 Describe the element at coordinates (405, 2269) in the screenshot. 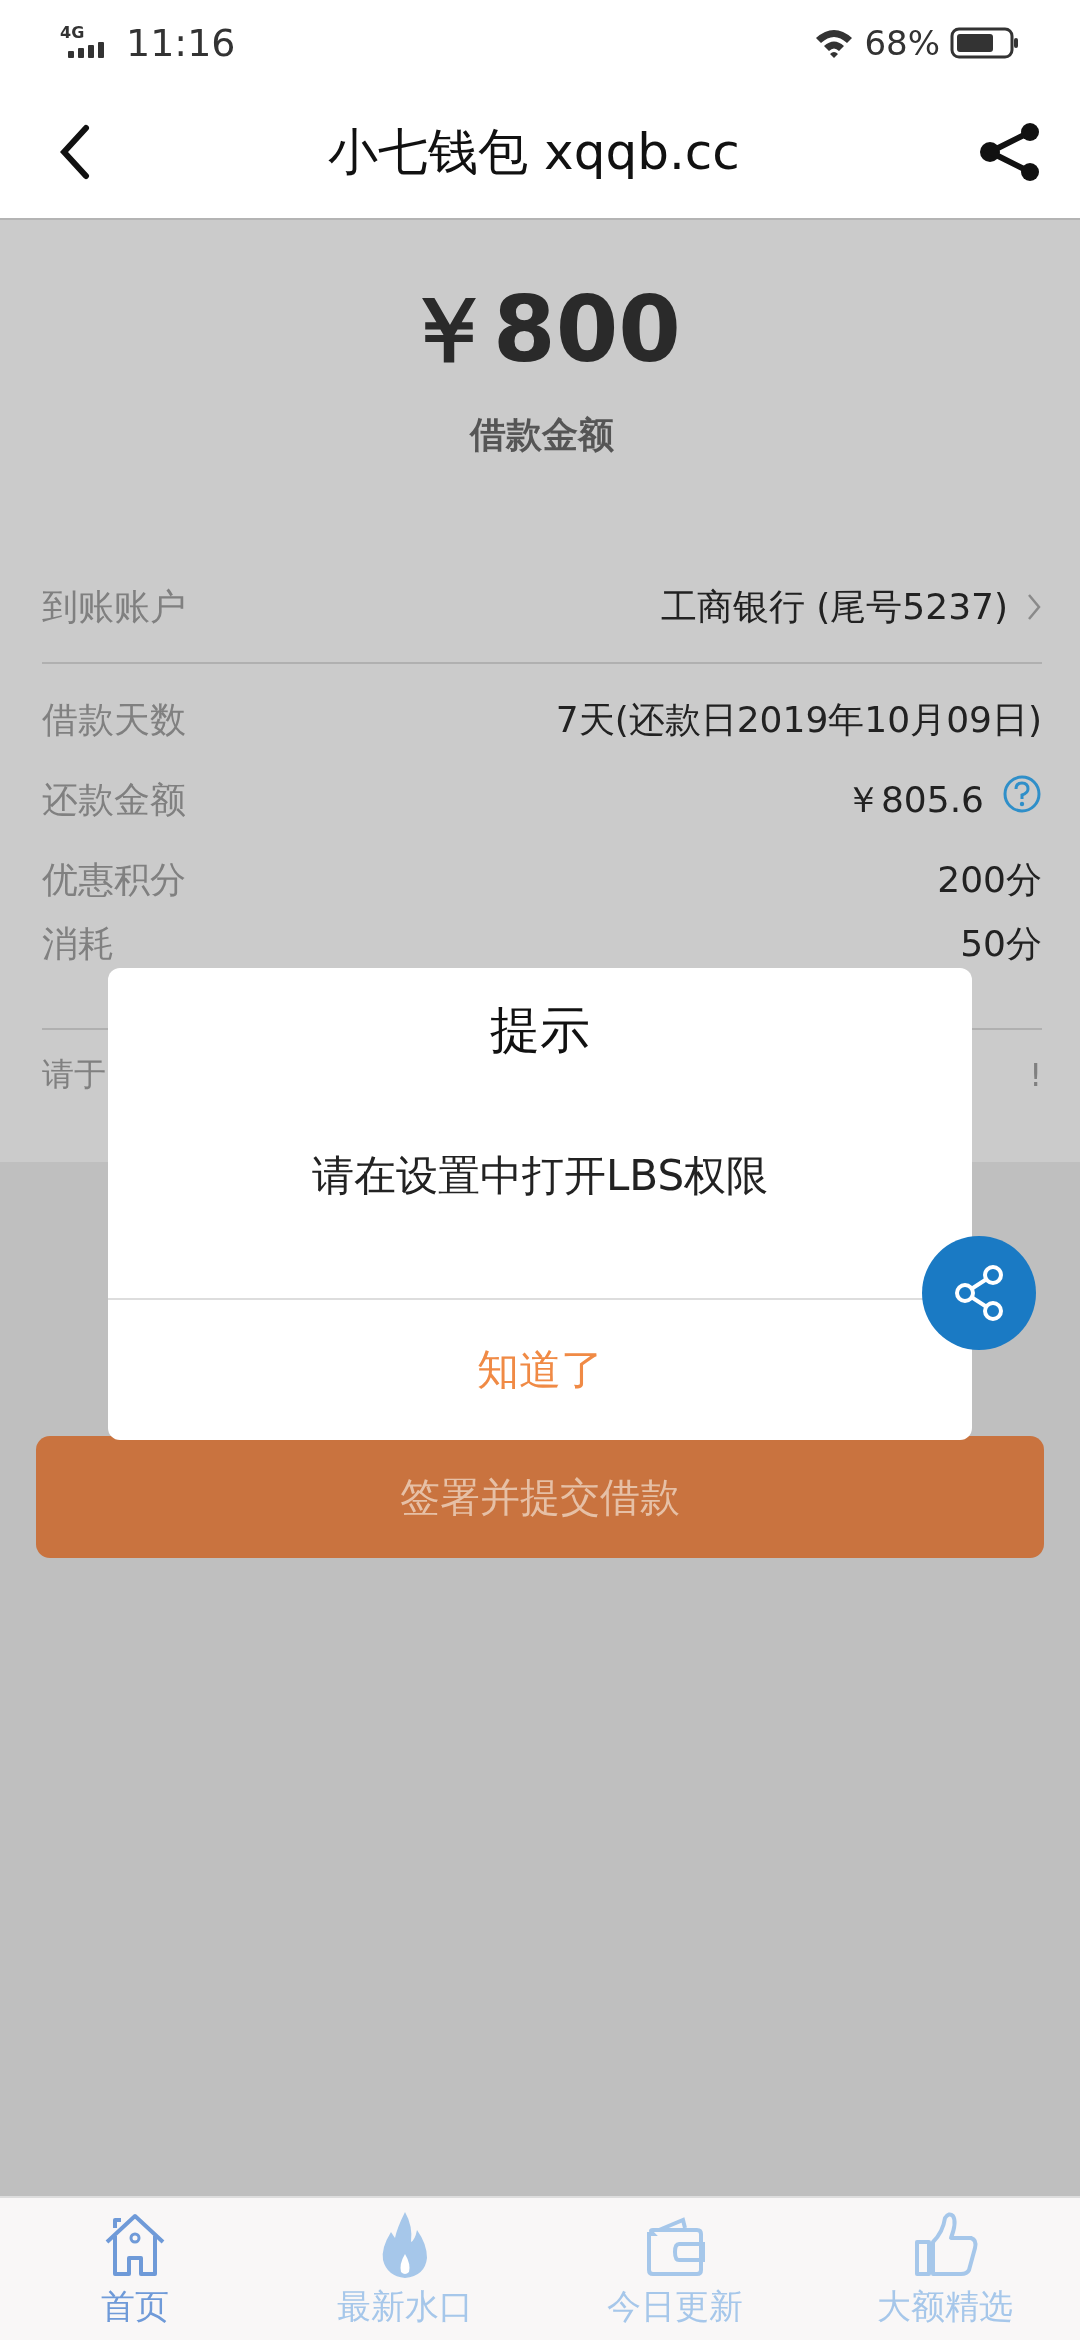

I see `nav-tab: 最新水口` at that location.